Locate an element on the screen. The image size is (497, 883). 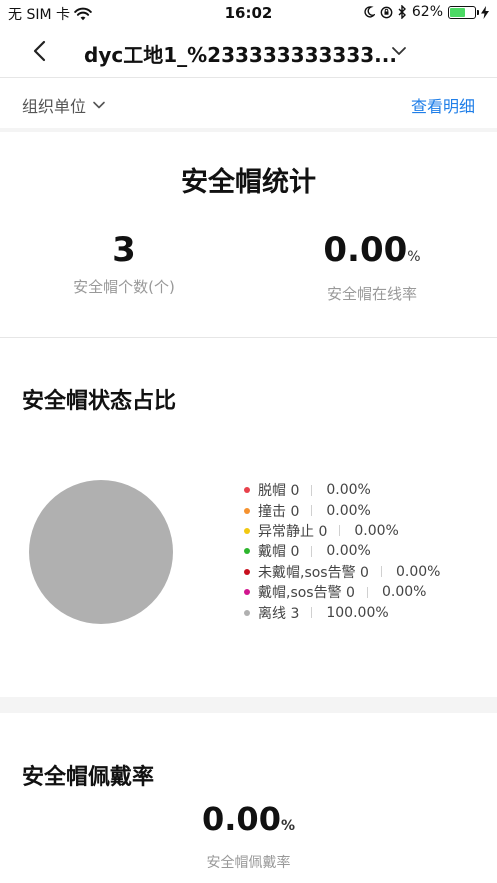
back-chevron-icon is located at coordinates (41, 51).